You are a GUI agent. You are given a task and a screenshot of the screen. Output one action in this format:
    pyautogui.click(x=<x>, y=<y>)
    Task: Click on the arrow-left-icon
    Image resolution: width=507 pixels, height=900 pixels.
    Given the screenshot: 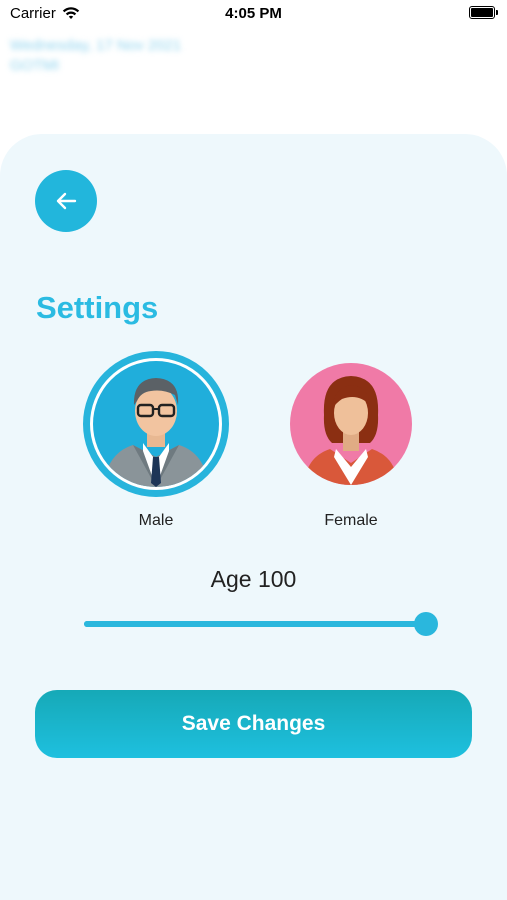 What is the action you would take?
    pyautogui.click(x=66, y=201)
    